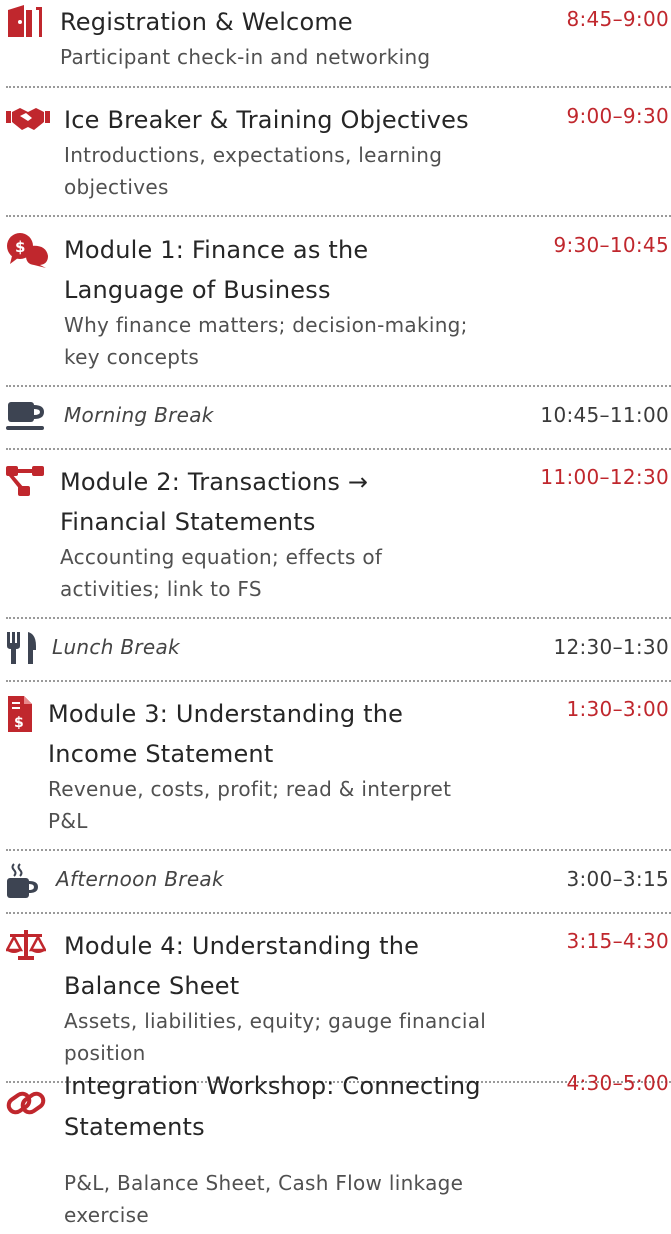 The image size is (671, 1234). What do you see at coordinates (28, 648) in the screenshot?
I see `utensils-icon` at bounding box center [28, 648].